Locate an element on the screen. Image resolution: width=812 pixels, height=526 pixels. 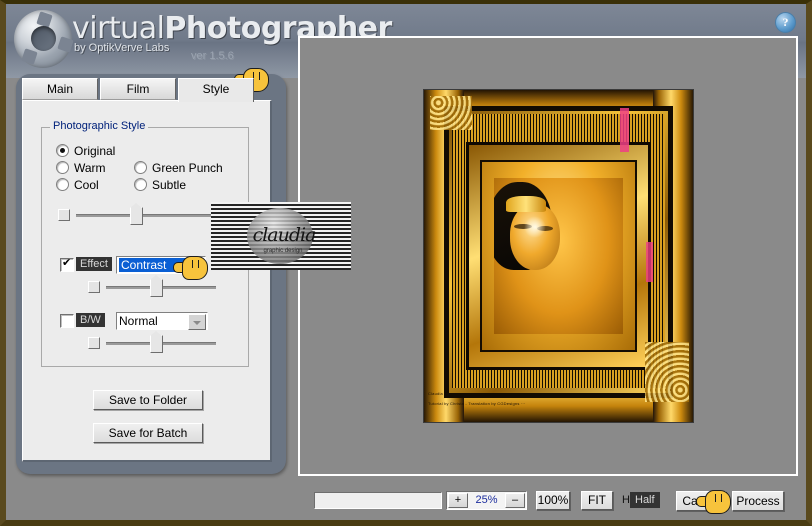
radio-label: Green Punch is located at coordinates (187, 168).